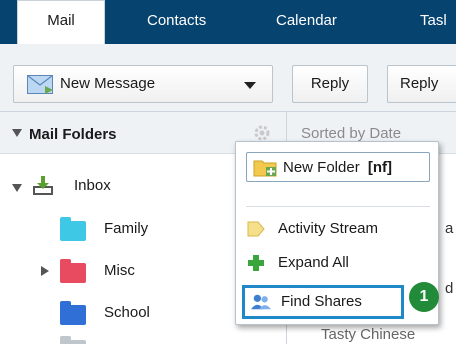 The width and height of the screenshot is (456, 344). I want to click on shortcut-hint: [nf], so click(380, 167).